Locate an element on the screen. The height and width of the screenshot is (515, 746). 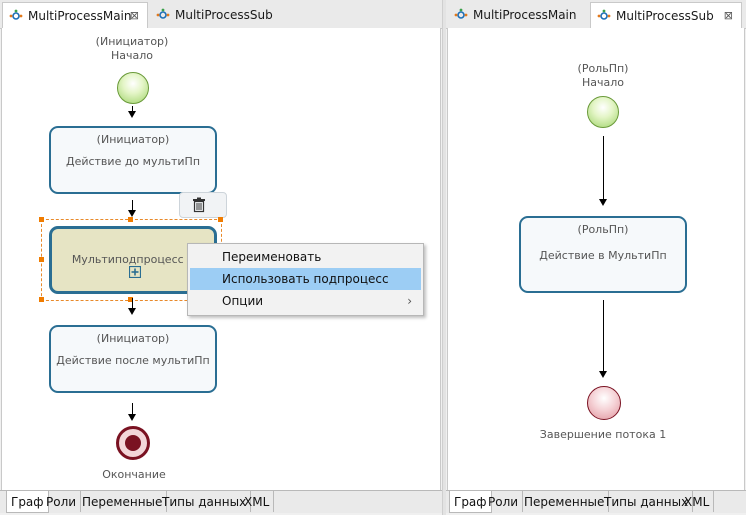
tab-multiprocesssub: MultiProcessSub ⊠ is located at coordinates (666, 15).